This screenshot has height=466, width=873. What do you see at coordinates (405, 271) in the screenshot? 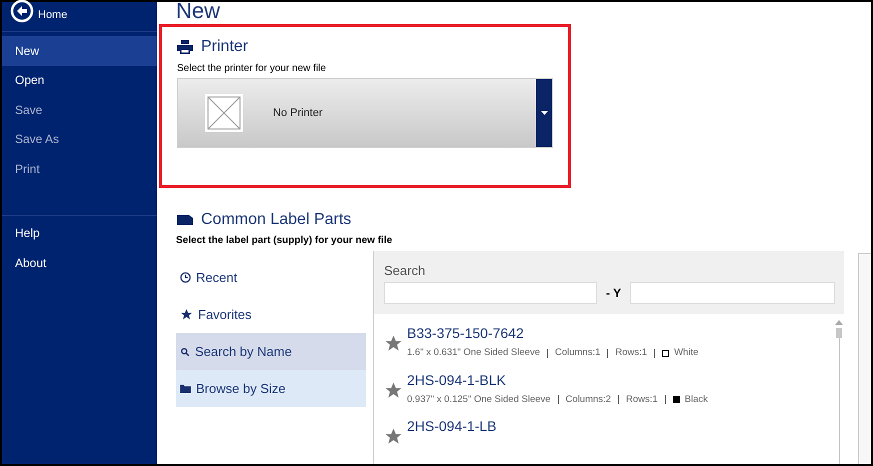
I see `search-label: Search` at bounding box center [405, 271].